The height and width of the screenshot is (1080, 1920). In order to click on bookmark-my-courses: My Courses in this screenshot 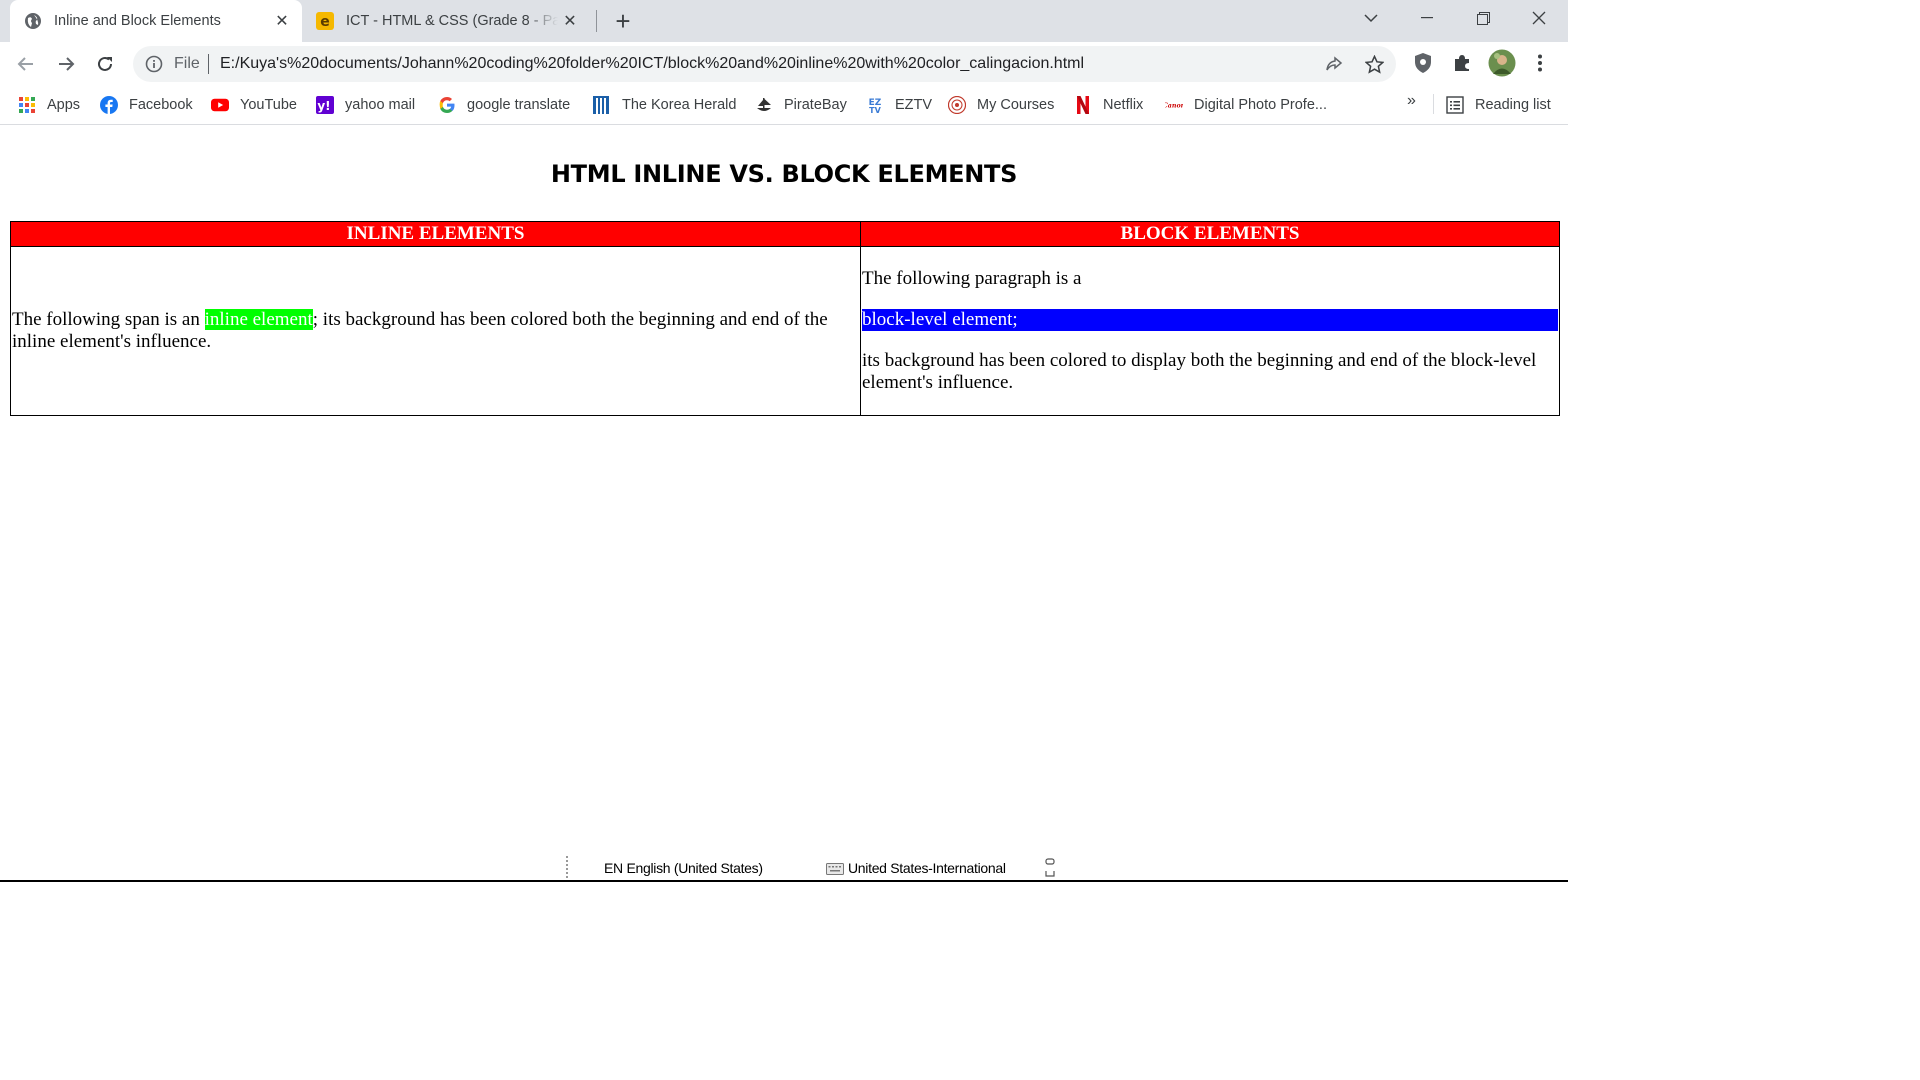, I will do `click(1001, 105)`.